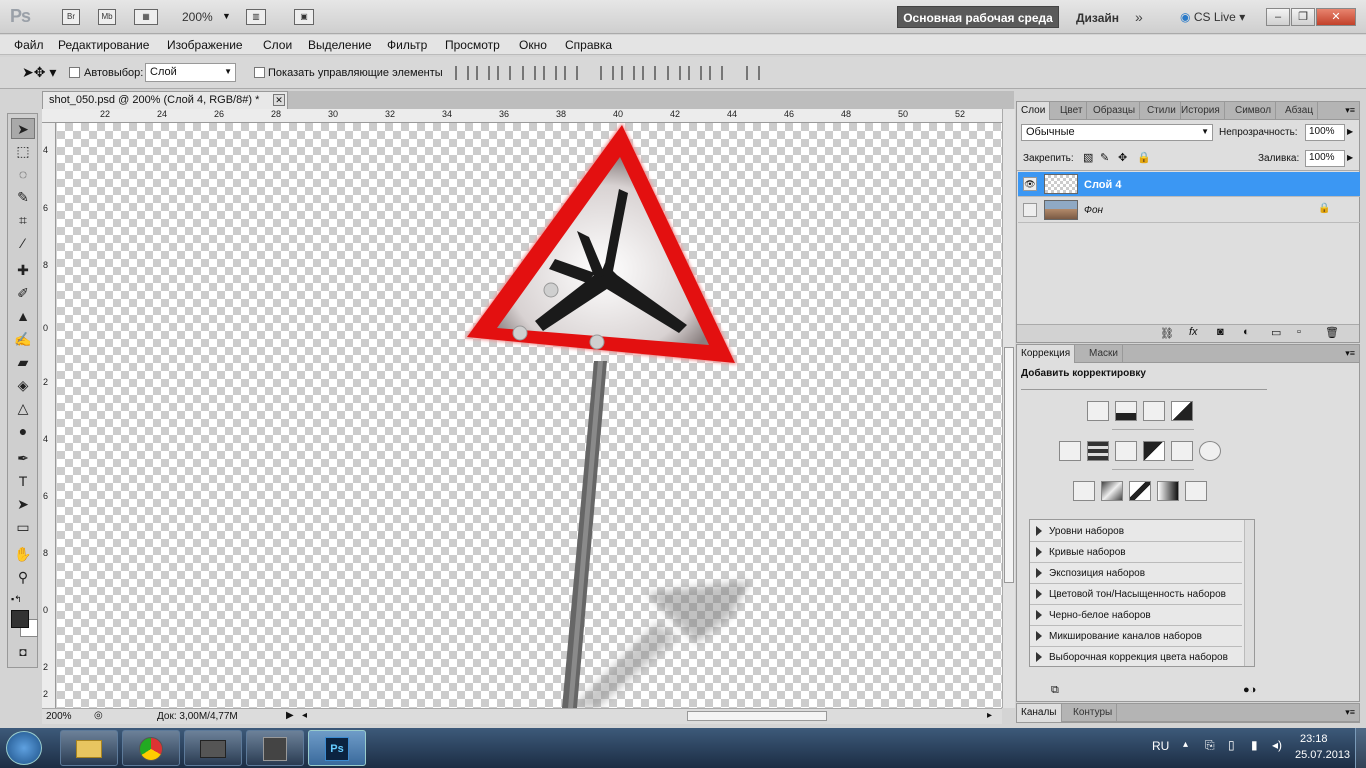 The image size is (1366, 768). I want to click on autoselect-target-select: Слой ▼, so click(190, 72).